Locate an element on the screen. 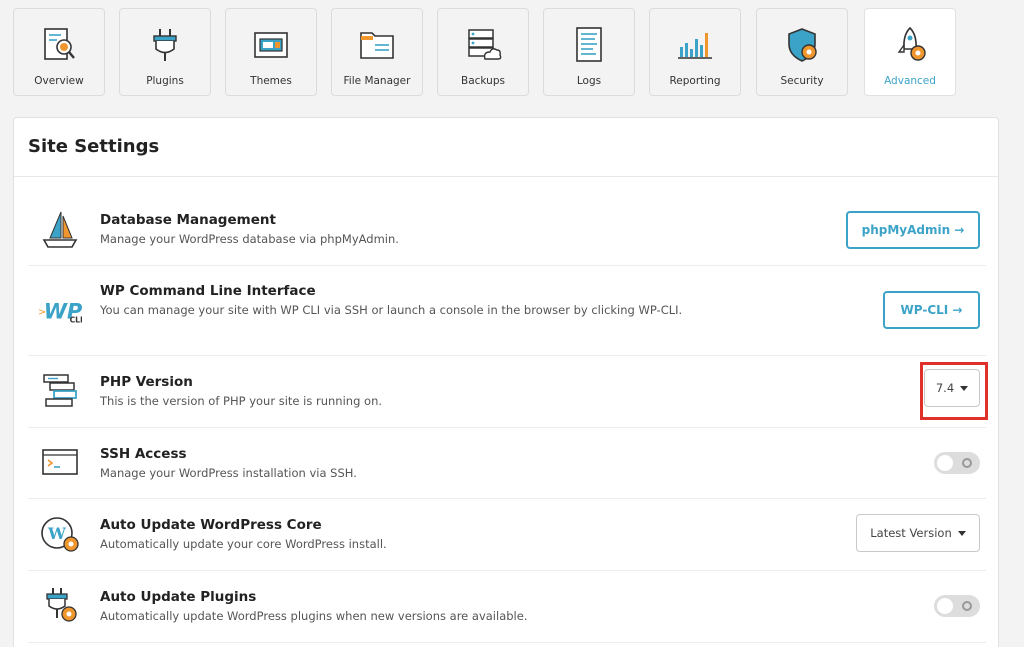 This screenshot has width=1024, height=647. core-update-select: Latest Version is located at coordinates (918, 533).